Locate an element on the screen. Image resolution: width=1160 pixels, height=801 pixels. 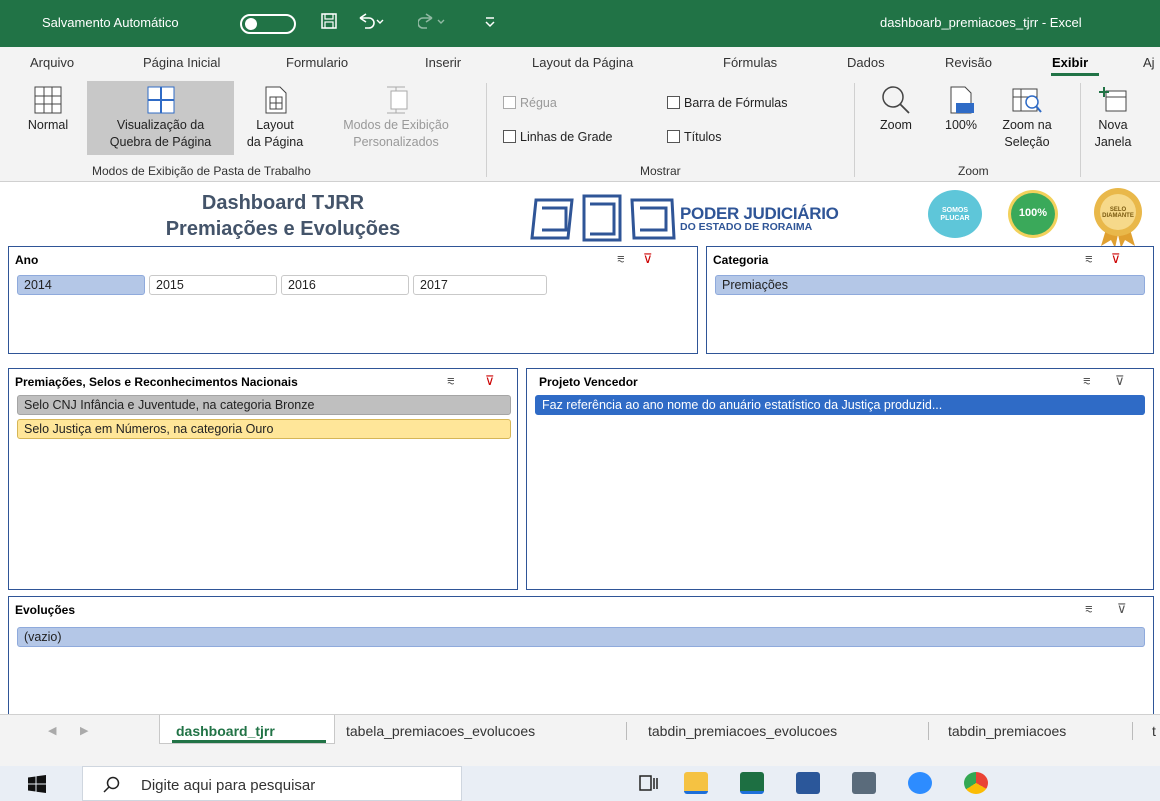
new-window-button: Nova Janela is located at coordinates (1113, 118).